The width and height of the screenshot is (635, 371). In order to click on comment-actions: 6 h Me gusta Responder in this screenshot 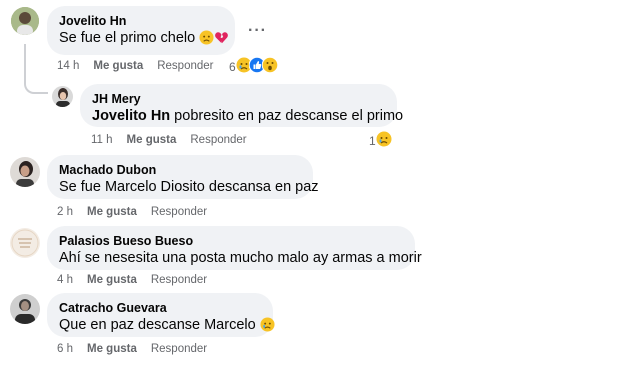, I will do `click(139, 349)`.